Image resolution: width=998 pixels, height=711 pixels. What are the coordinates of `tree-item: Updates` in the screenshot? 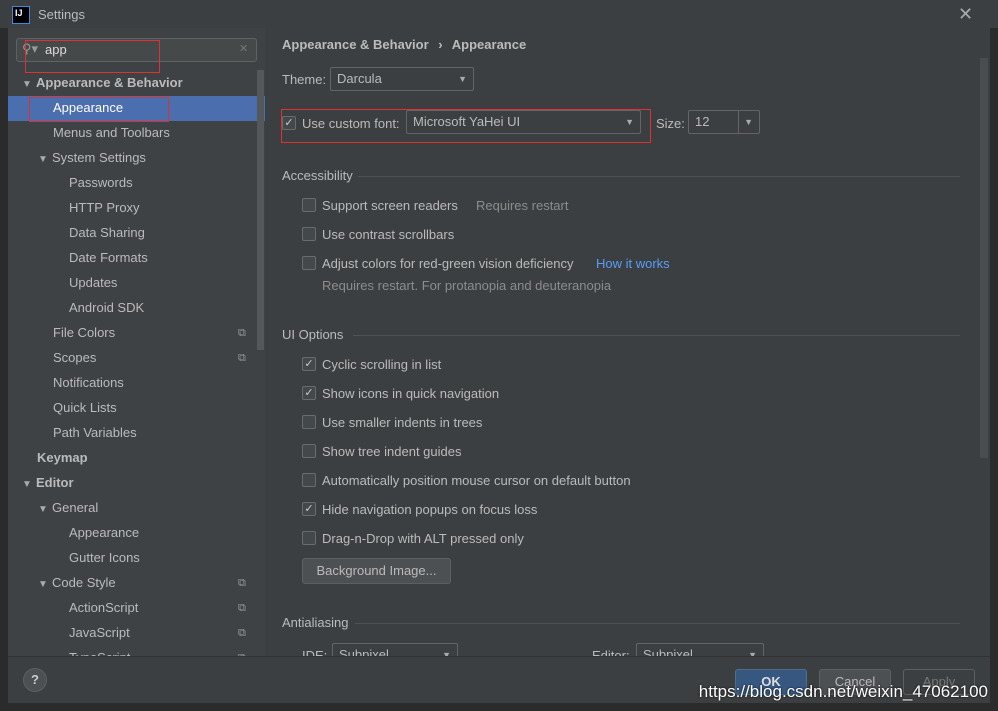 It's located at (93, 282).